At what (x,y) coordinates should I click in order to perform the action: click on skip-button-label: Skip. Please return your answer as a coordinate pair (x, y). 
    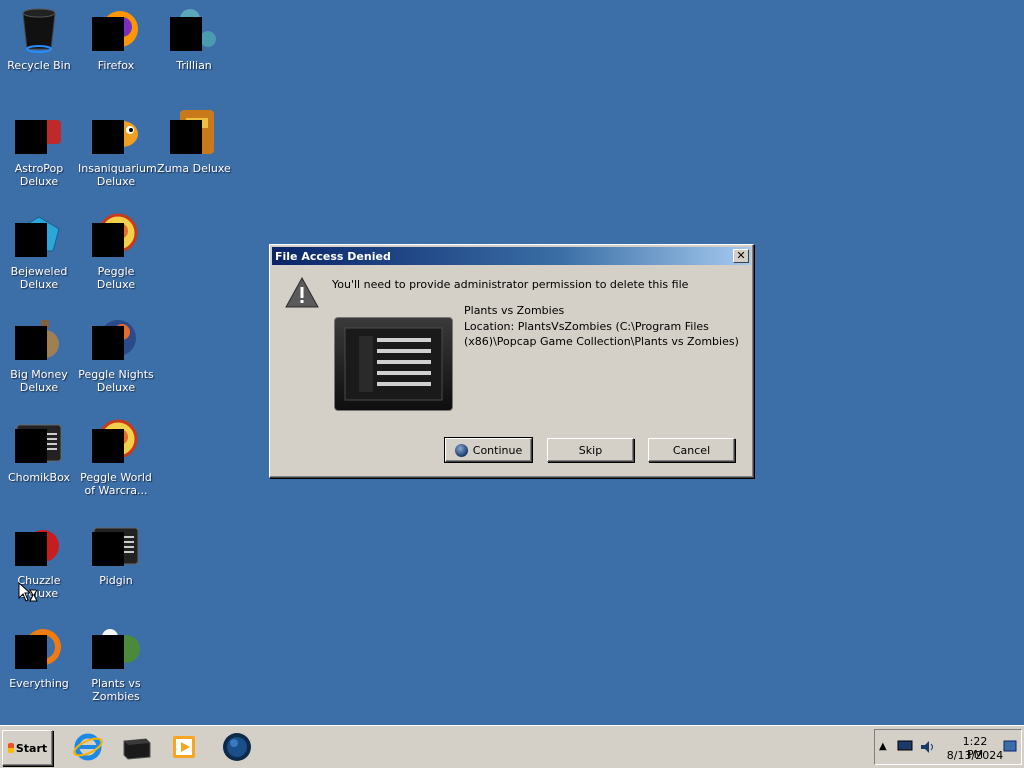
    Looking at the image, I should click on (590, 450).